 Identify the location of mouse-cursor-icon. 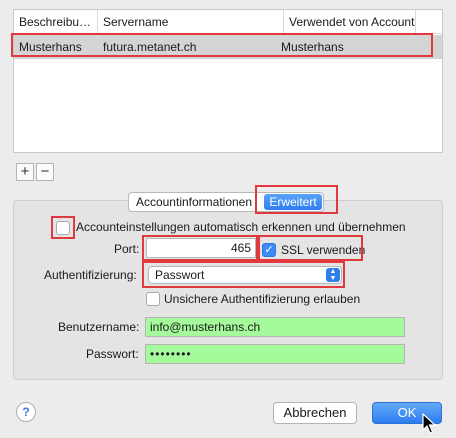
(429, 423).